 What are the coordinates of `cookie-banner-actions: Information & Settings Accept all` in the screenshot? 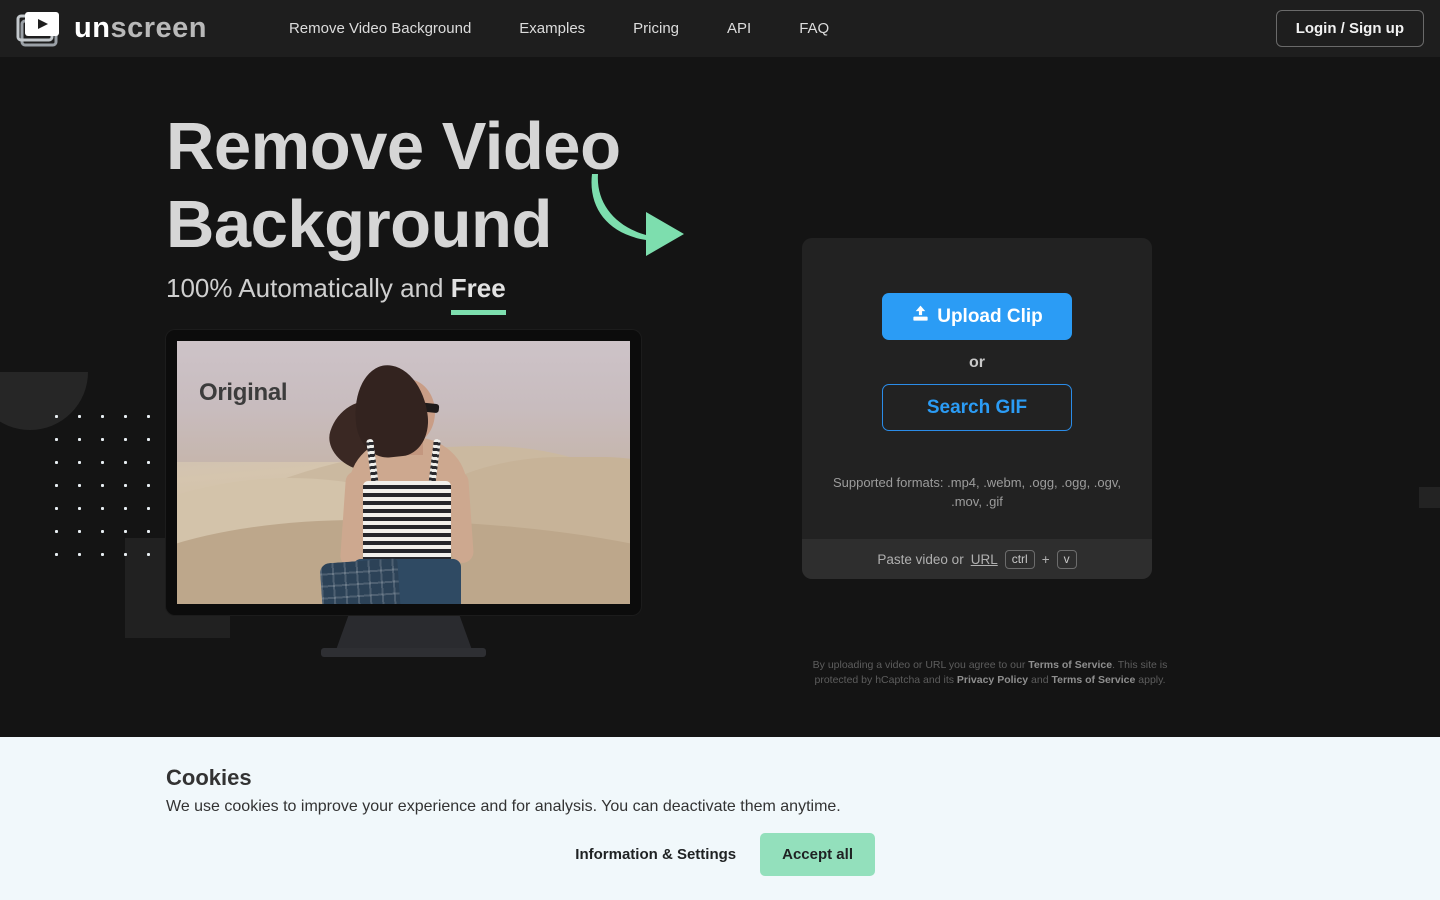 It's located at (717, 854).